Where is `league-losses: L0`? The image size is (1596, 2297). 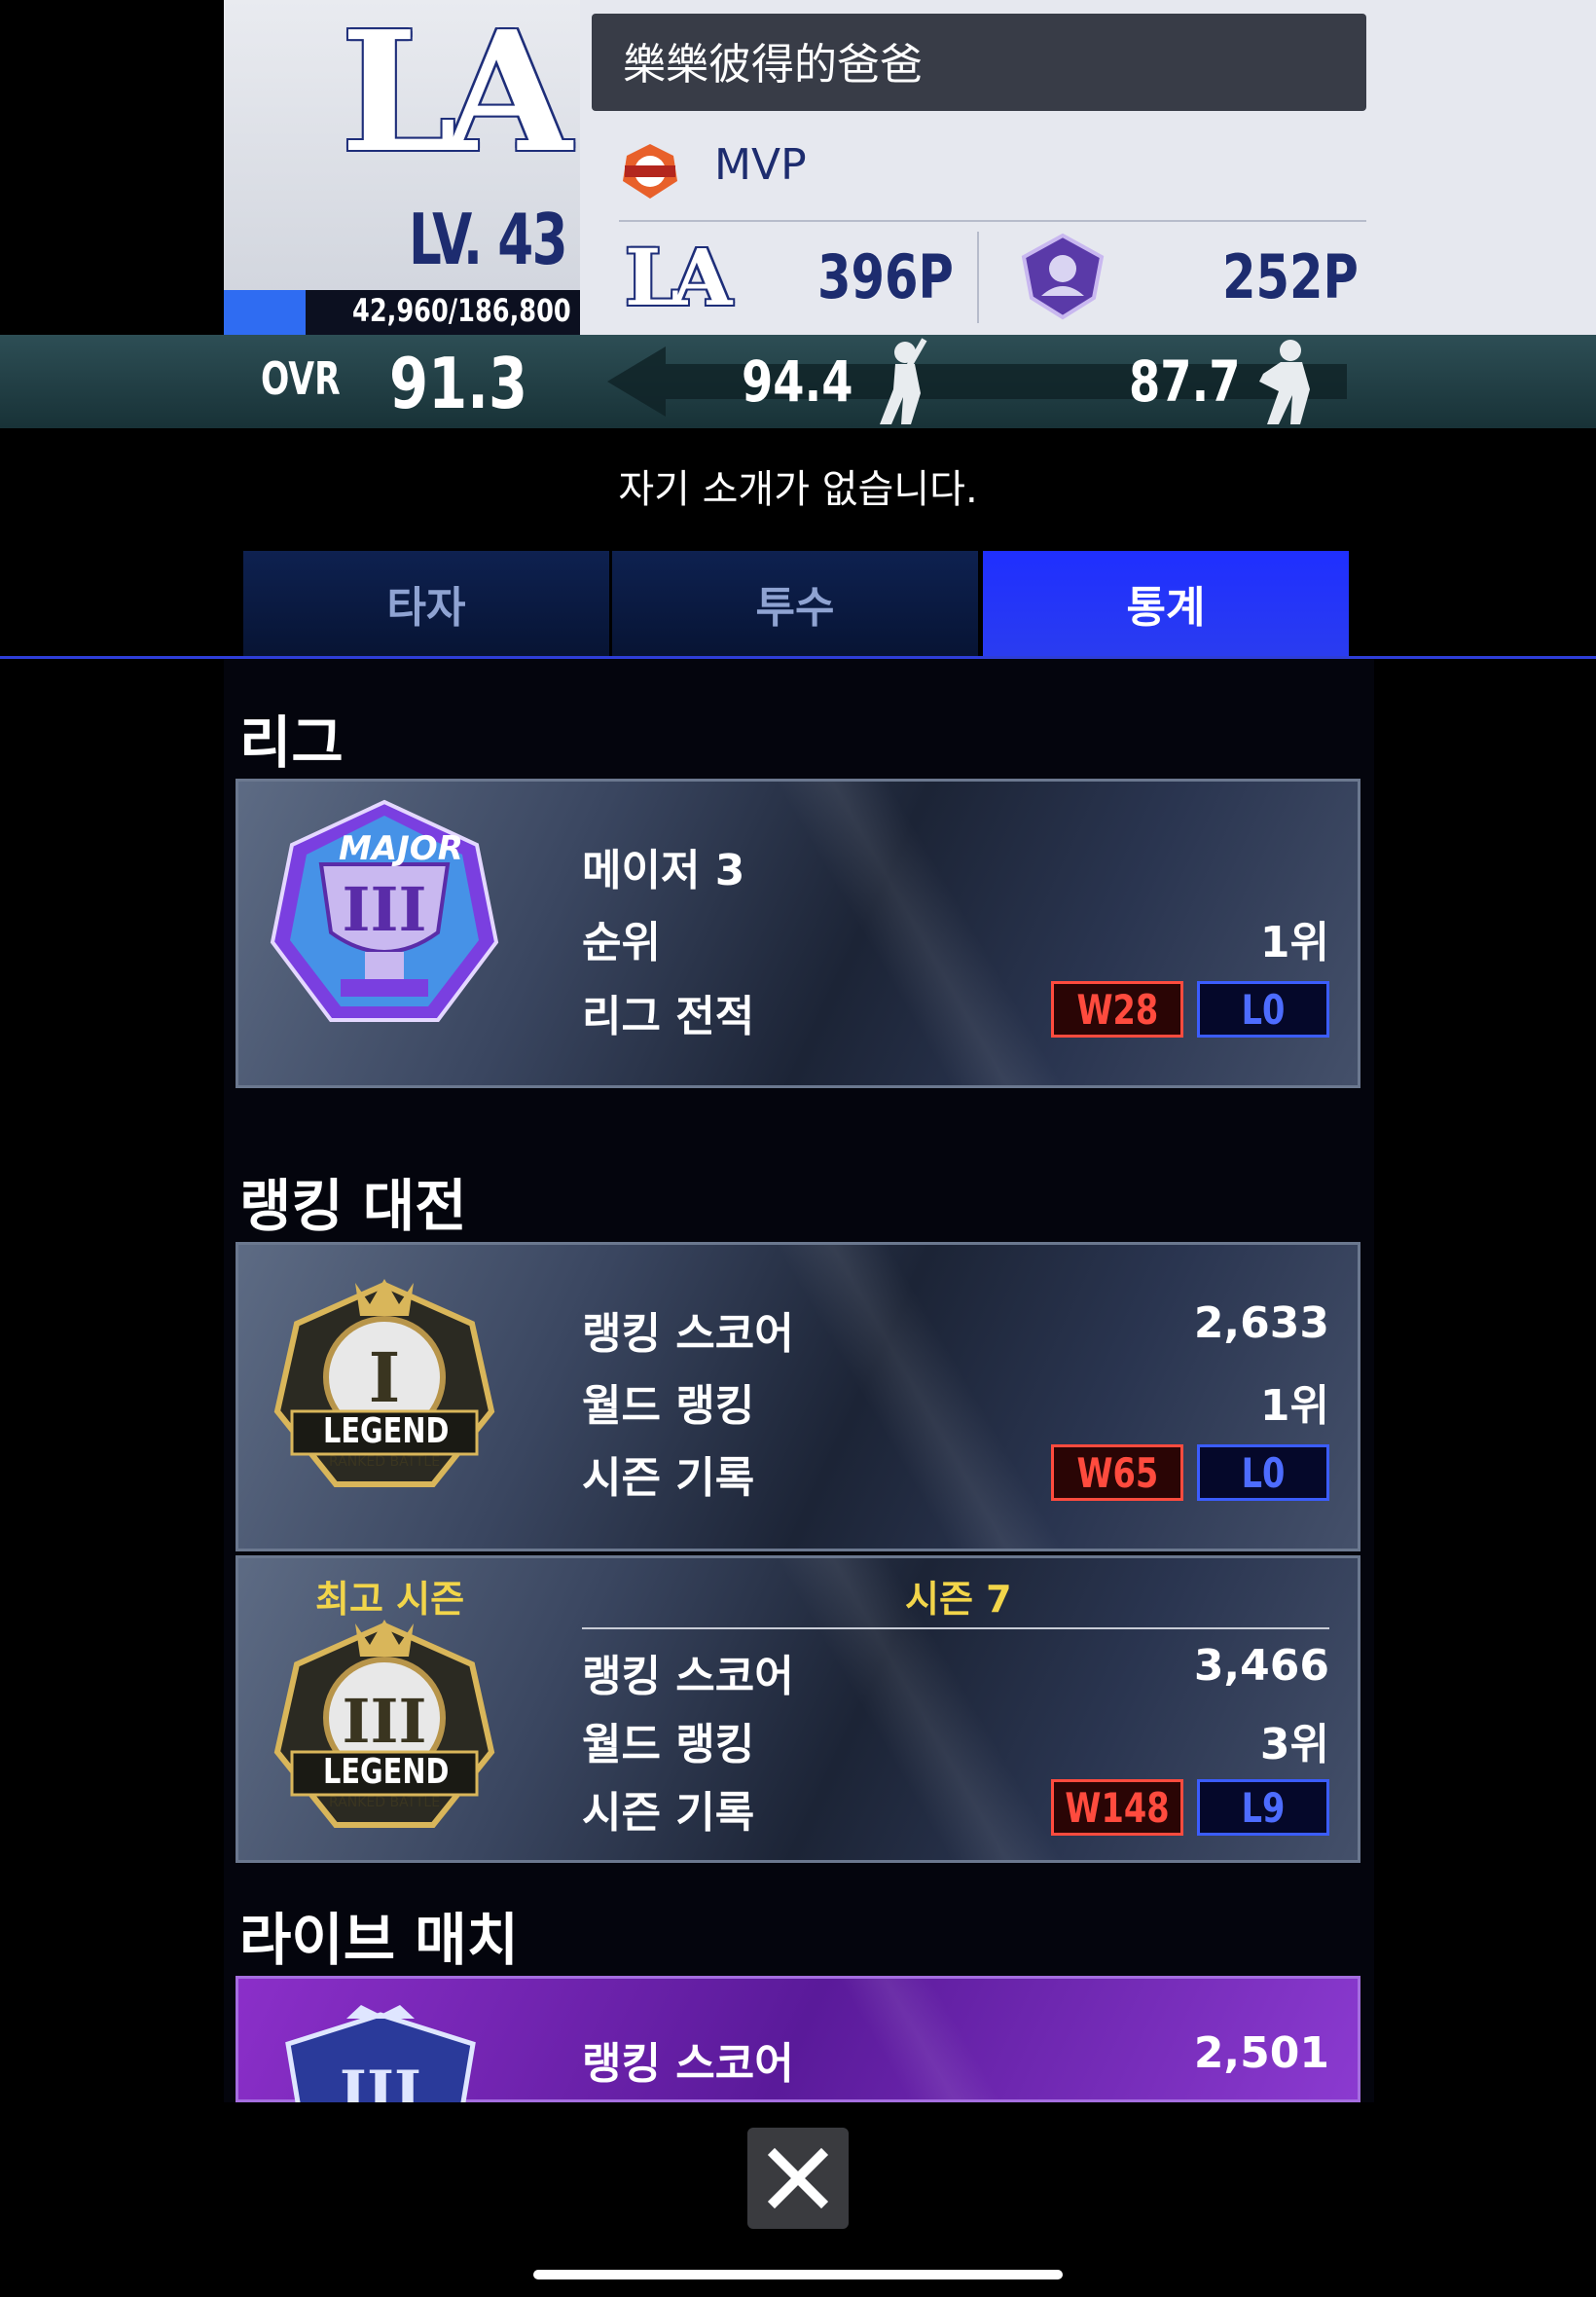
league-losses: L0 is located at coordinates (1263, 1009).